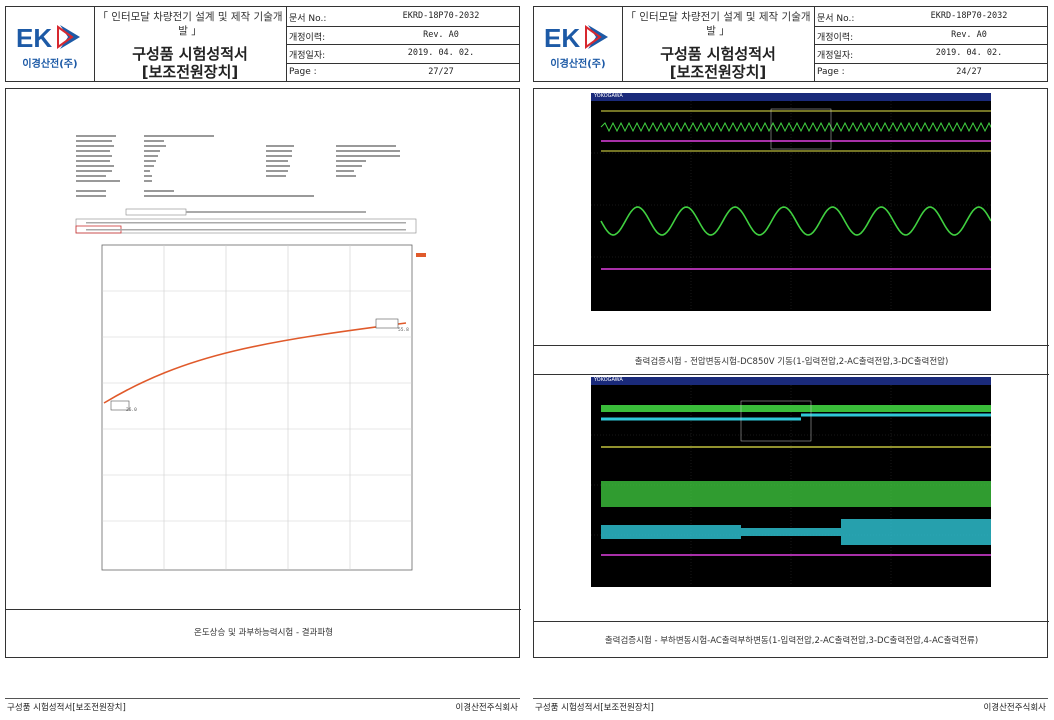 The width and height of the screenshot is (1054, 720). What do you see at coordinates (402, 72) in the screenshot?
I see `meta-row-page: Page : 27/27` at bounding box center [402, 72].